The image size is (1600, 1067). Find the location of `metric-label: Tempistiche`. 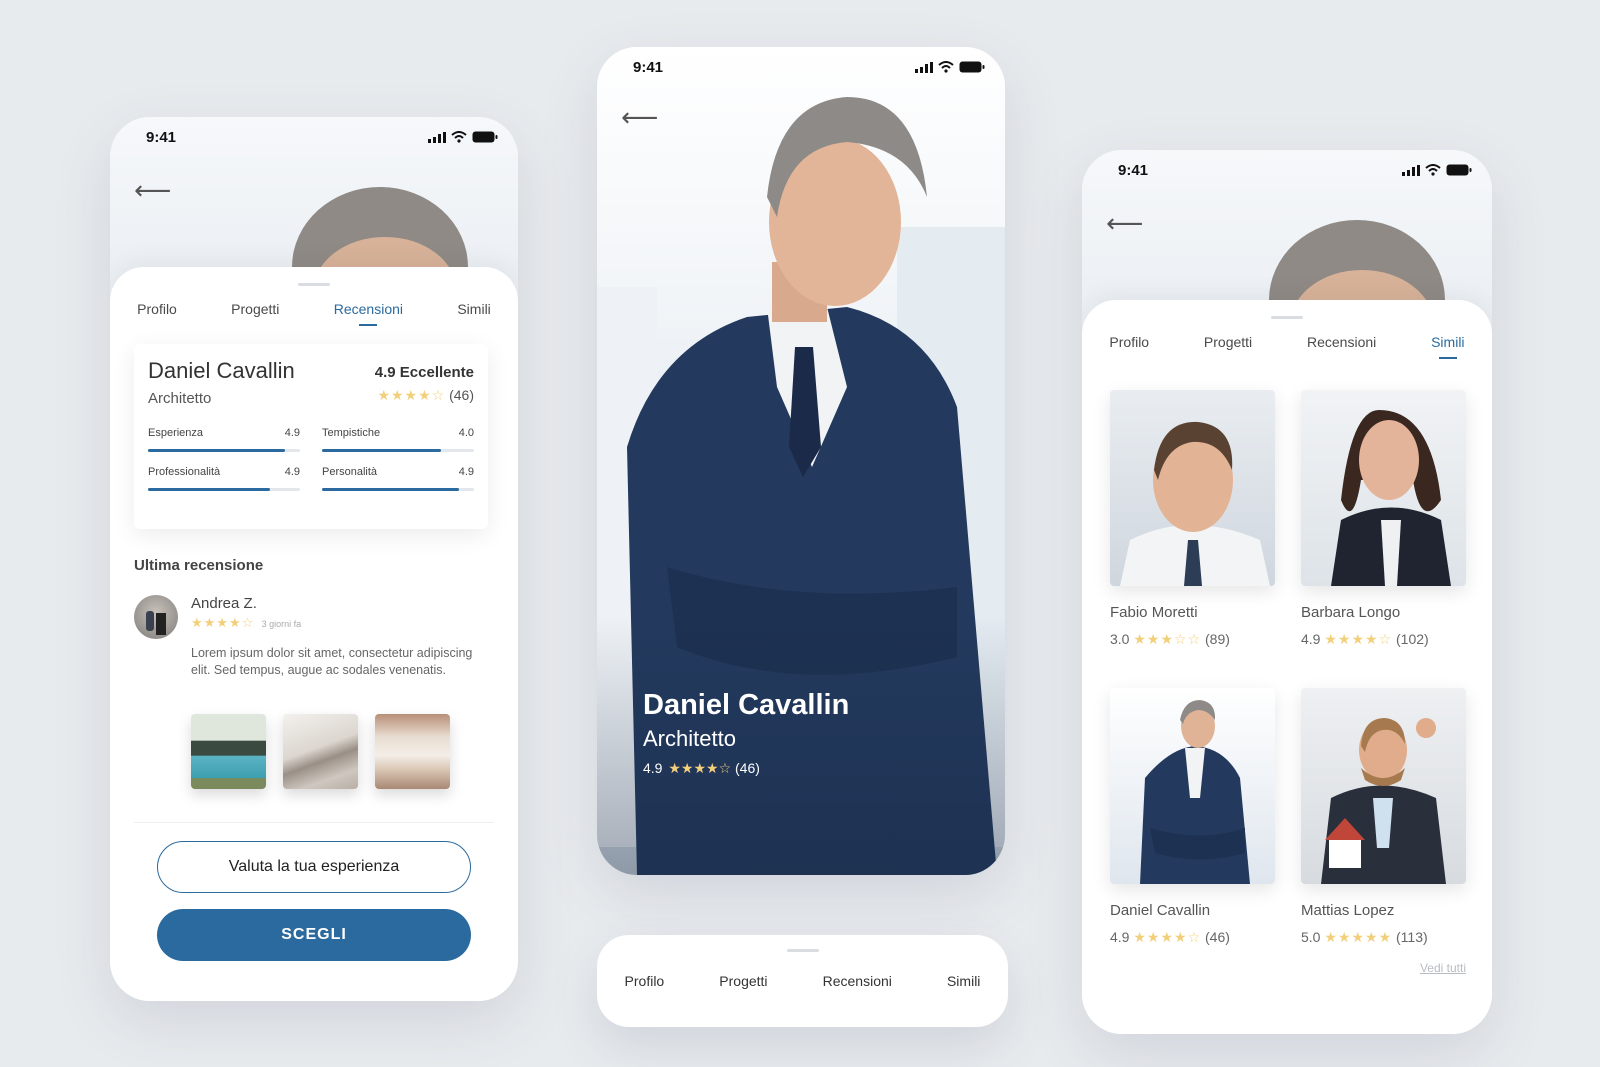

metric-label: Tempistiche is located at coordinates (351, 433).